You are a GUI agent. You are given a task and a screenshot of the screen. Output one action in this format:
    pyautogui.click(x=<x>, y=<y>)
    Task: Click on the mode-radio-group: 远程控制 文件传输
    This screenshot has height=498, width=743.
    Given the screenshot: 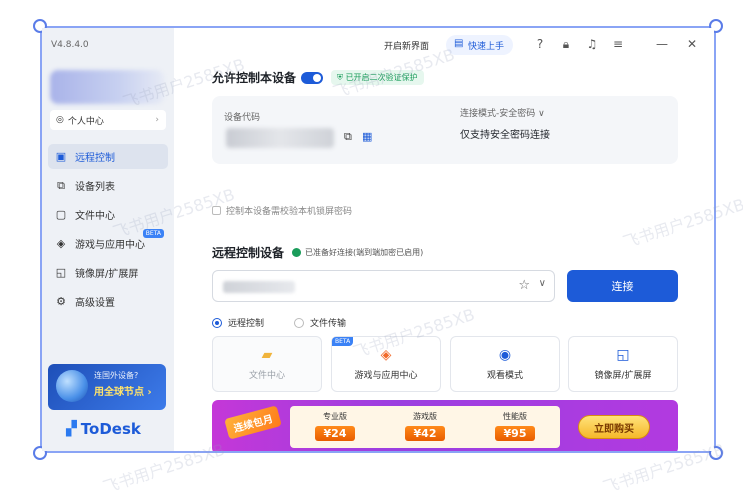 What is the action you would take?
    pyautogui.click(x=279, y=322)
    